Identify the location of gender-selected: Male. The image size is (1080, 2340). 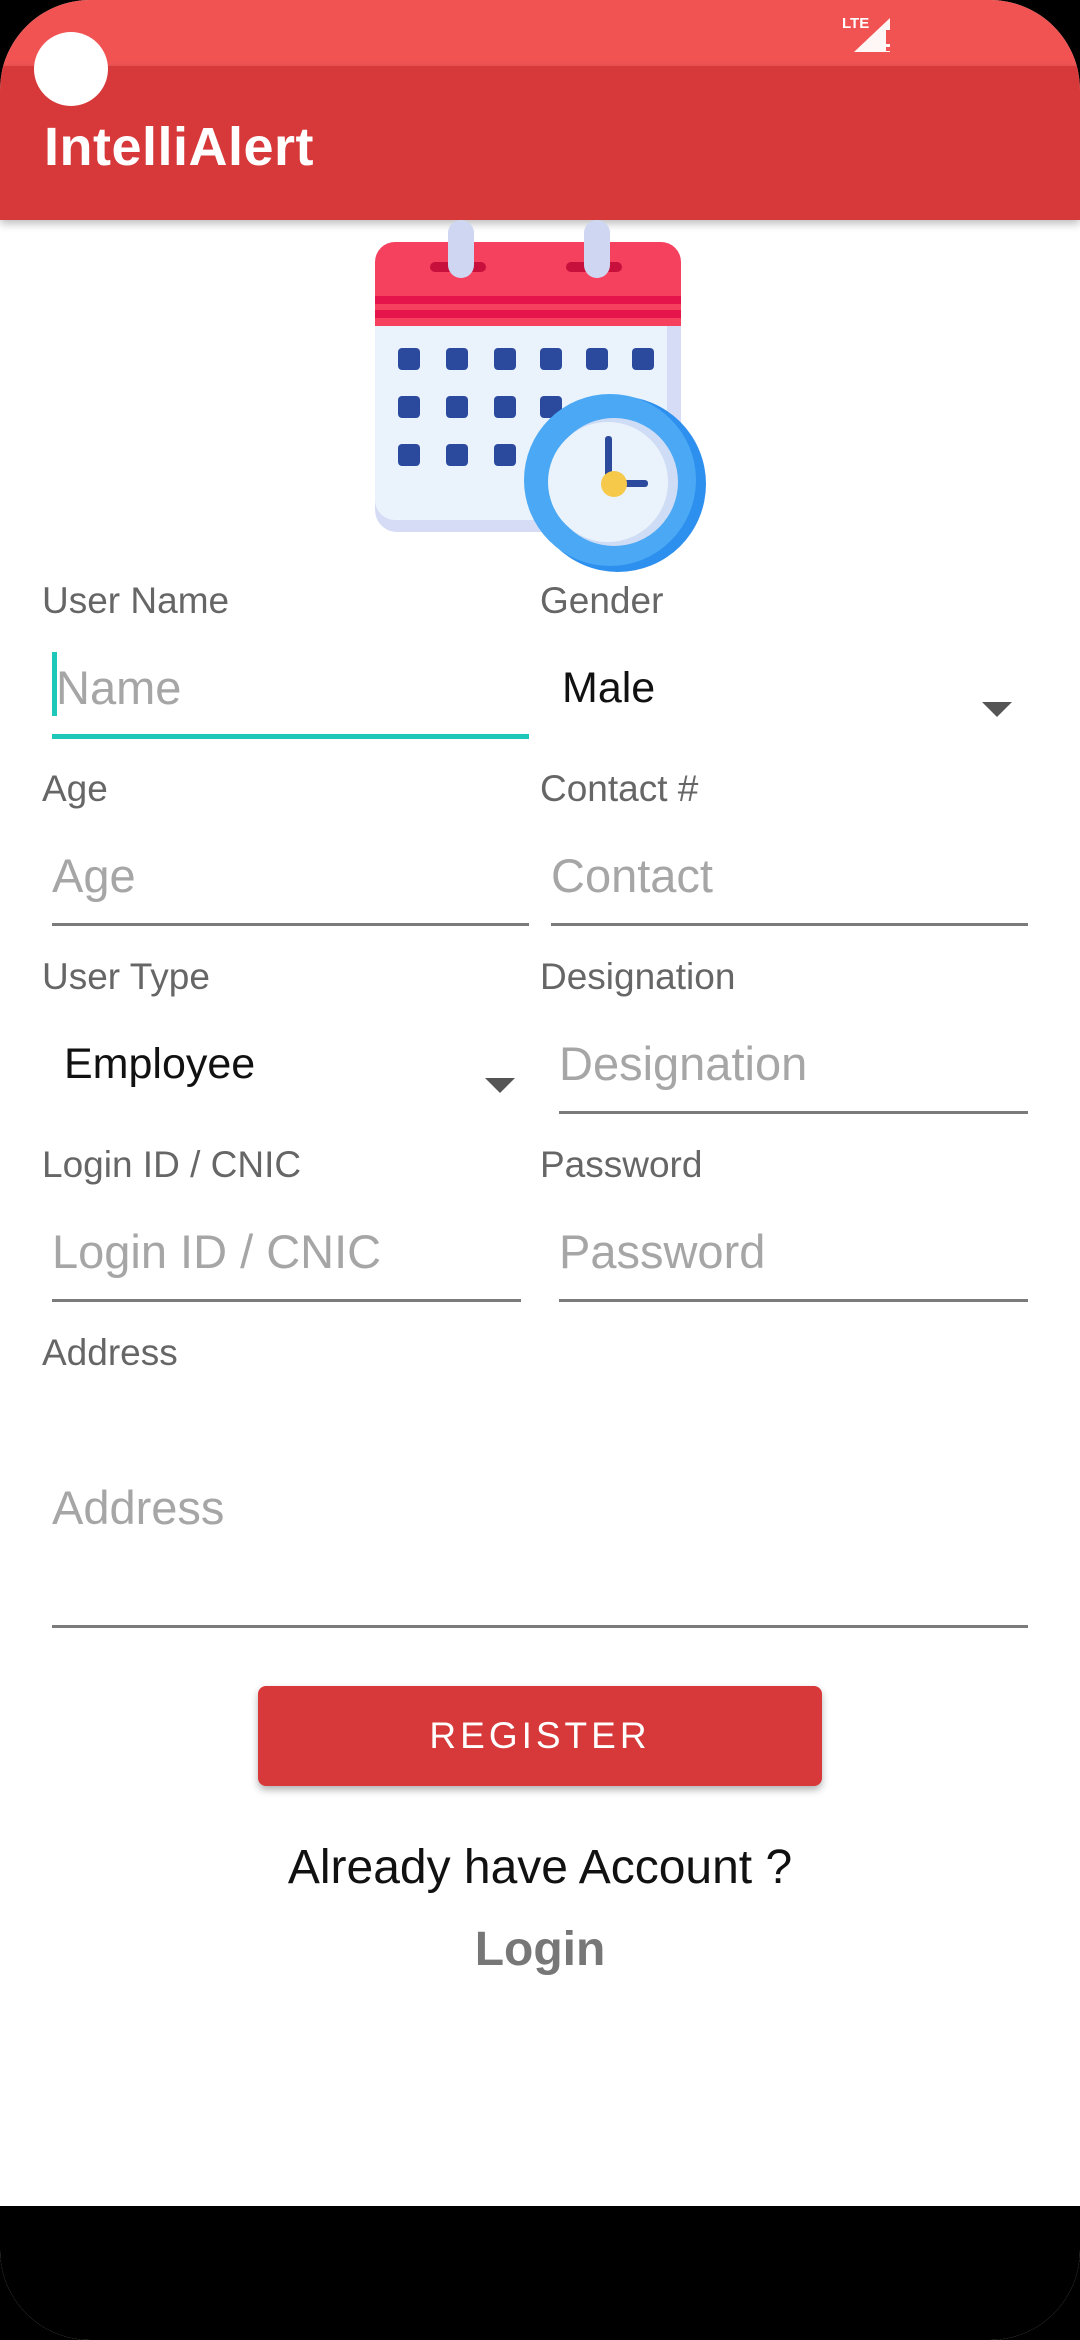
(609, 688).